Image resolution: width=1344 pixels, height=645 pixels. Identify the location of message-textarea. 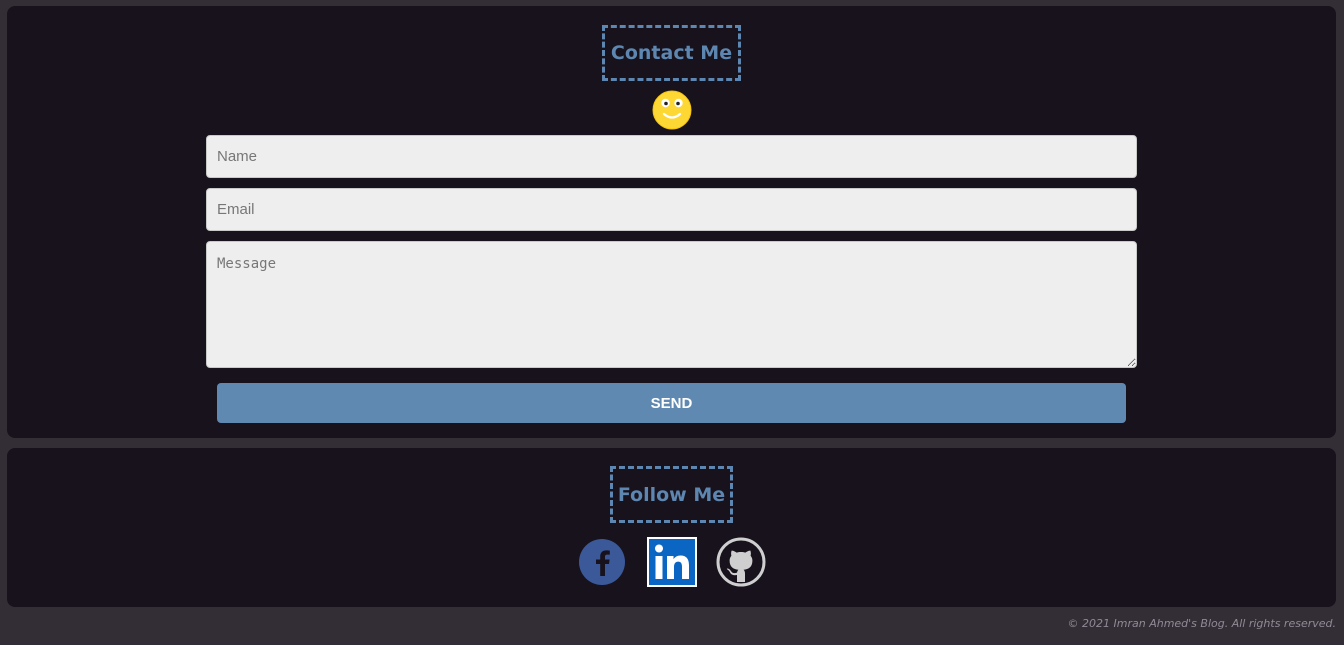
(671, 304).